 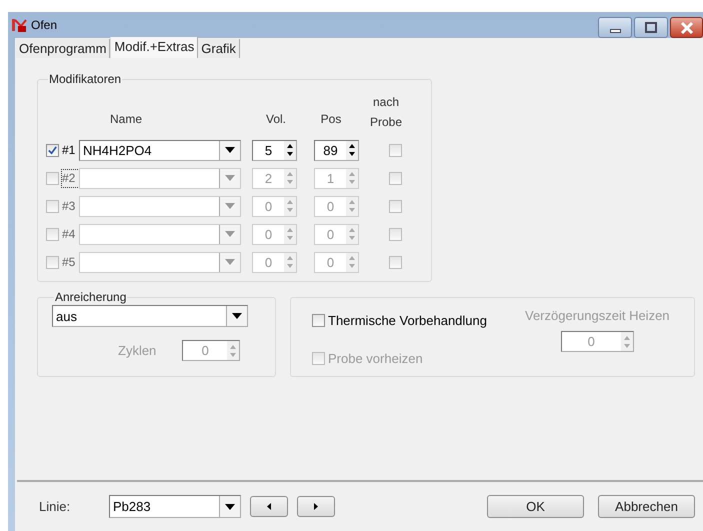 What do you see at coordinates (407, 320) in the screenshot?
I see `checkbox-label: Thermische Vorbehandlung` at bounding box center [407, 320].